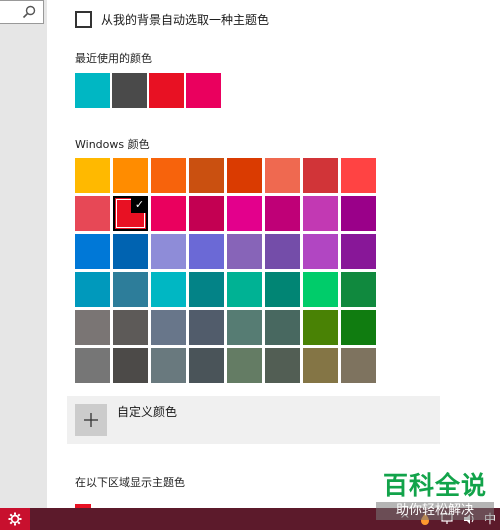 The width and height of the screenshot is (500, 530). Describe the element at coordinates (113, 58) in the screenshot. I see `recent-colors-title: 最近使用的颜色` at that location.